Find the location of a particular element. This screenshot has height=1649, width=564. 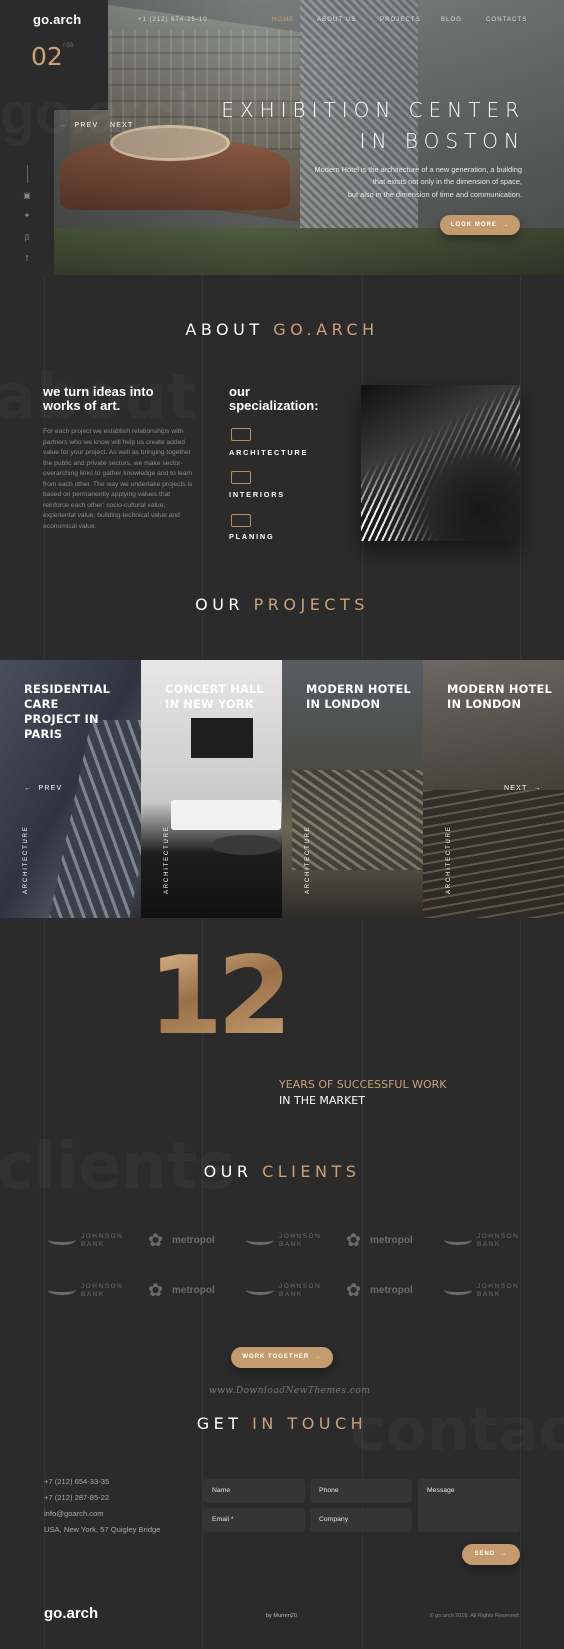

title-text: GET is located at coordinates (219, 1423).